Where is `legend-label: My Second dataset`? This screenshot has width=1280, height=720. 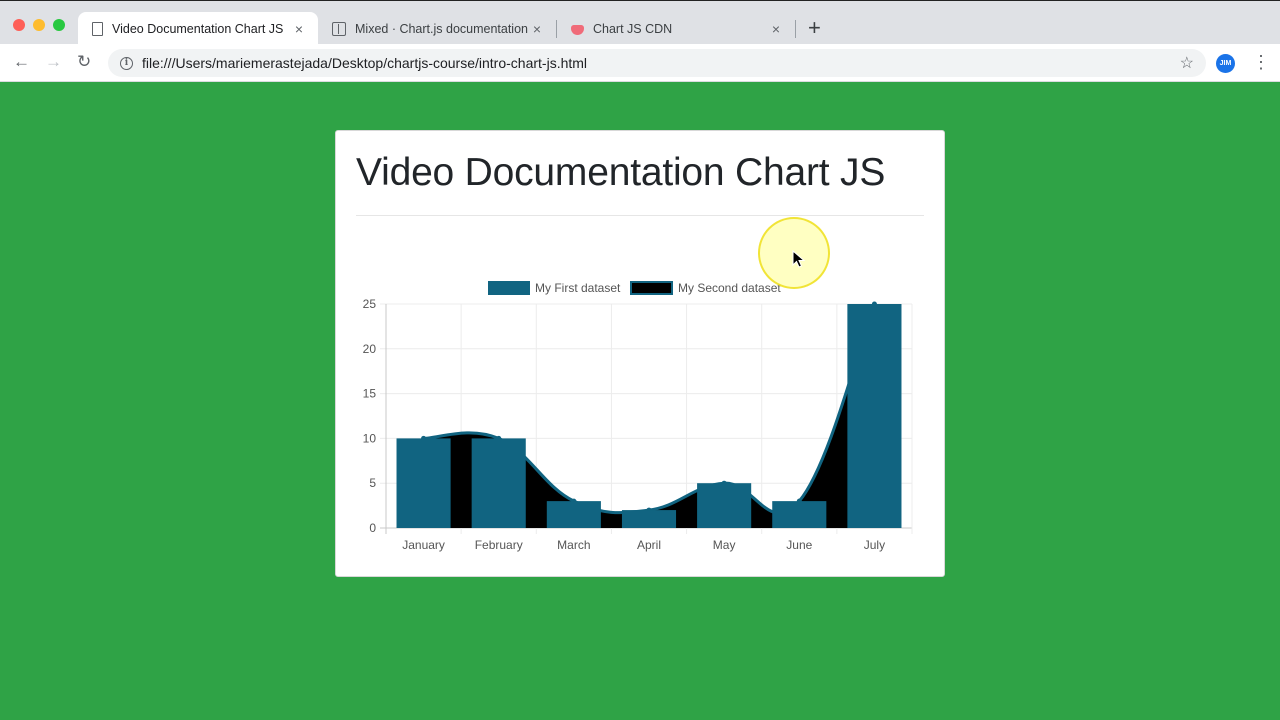
legend-label: My Second dataset is located at coordinates (729, 288).